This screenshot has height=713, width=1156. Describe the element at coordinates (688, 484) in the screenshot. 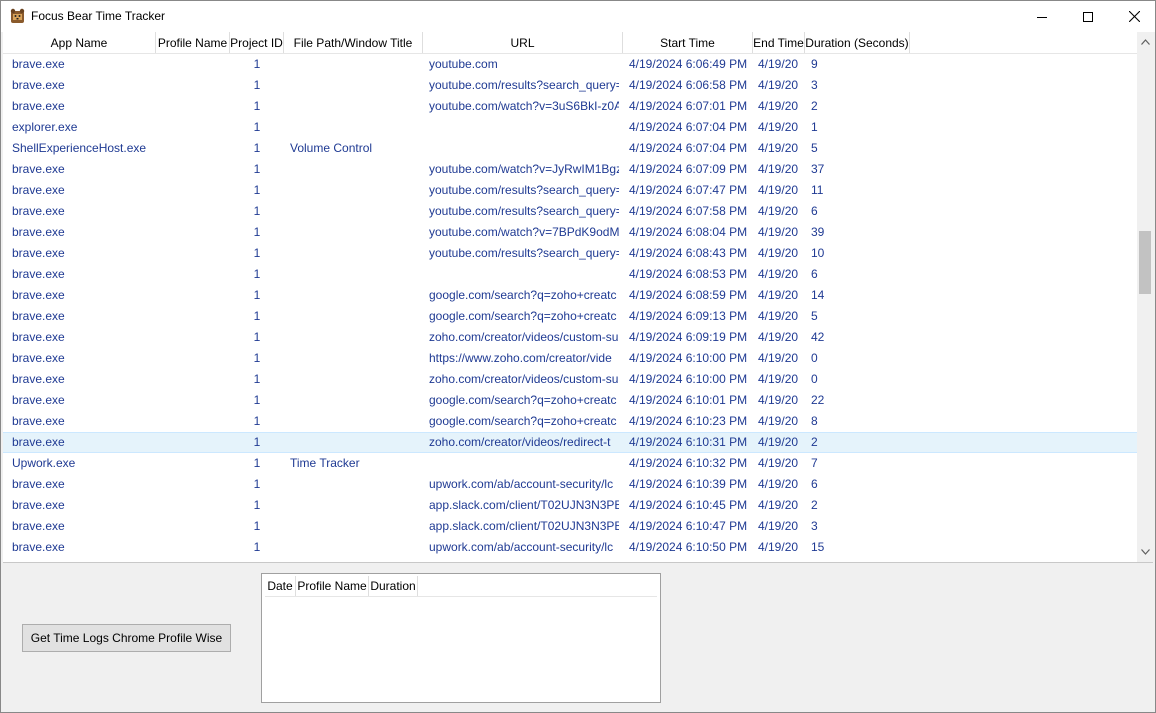

I see `cell-start-time: 4/19/2024 6:10:39 PM` at that location.